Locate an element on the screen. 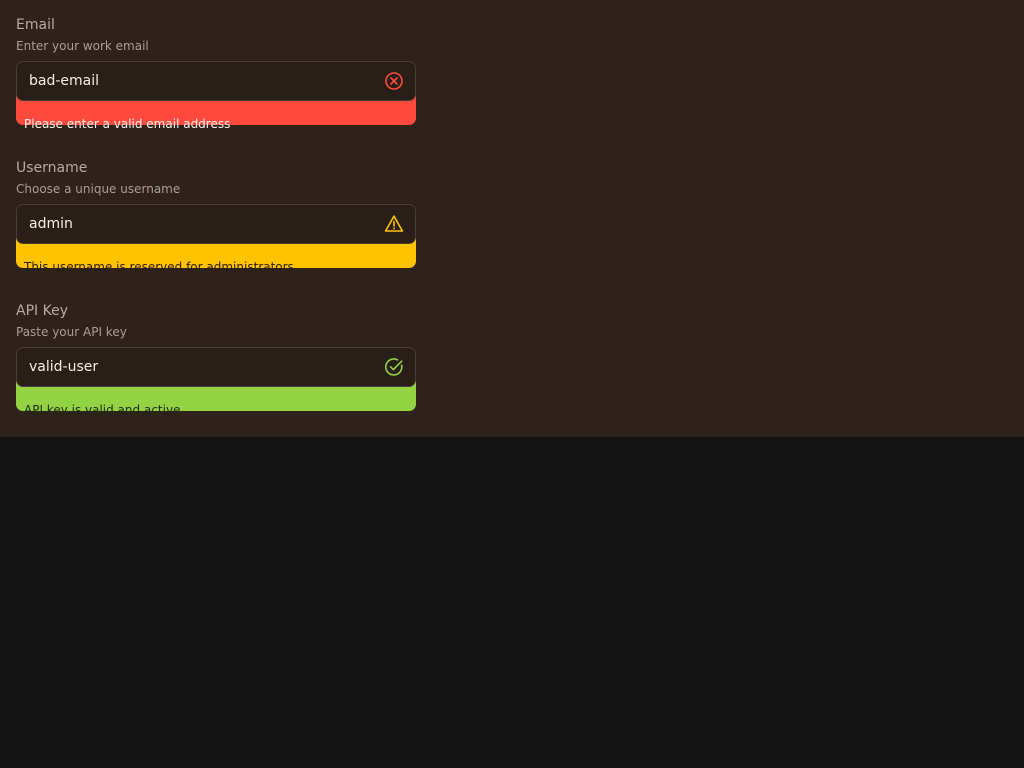 This screenshot has height=768, width=1024. email-input is located at coordinates (193, 81).